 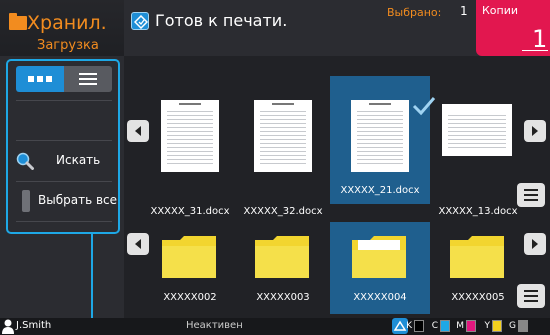 What do you see at coordinates (478, 211) in the screenshot?
I see `file-name: XXXXX_13.docx` at bounding box center [478, 211].